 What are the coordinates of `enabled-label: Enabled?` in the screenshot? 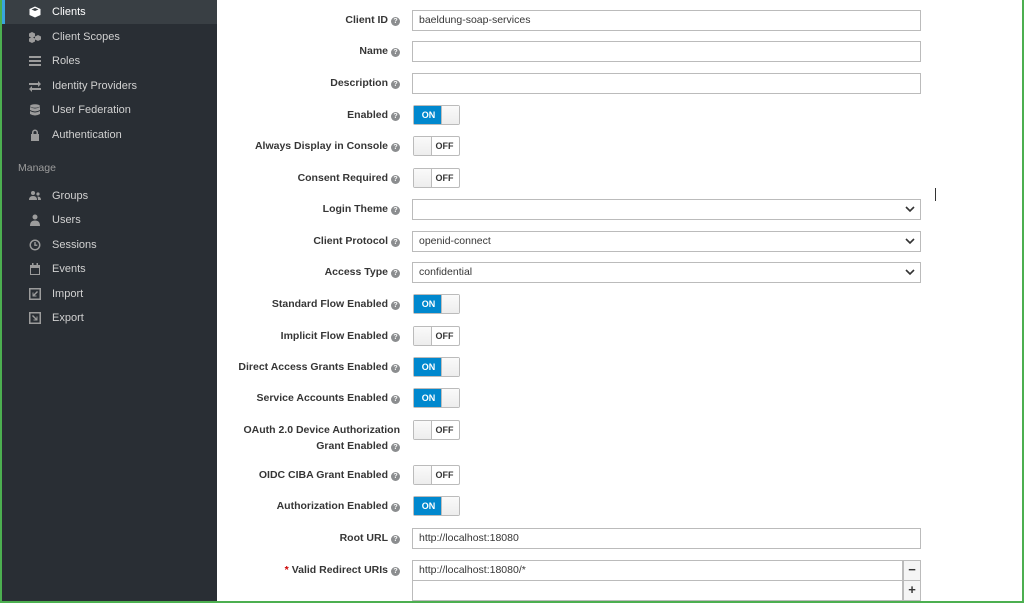 It's located at (310, 115).